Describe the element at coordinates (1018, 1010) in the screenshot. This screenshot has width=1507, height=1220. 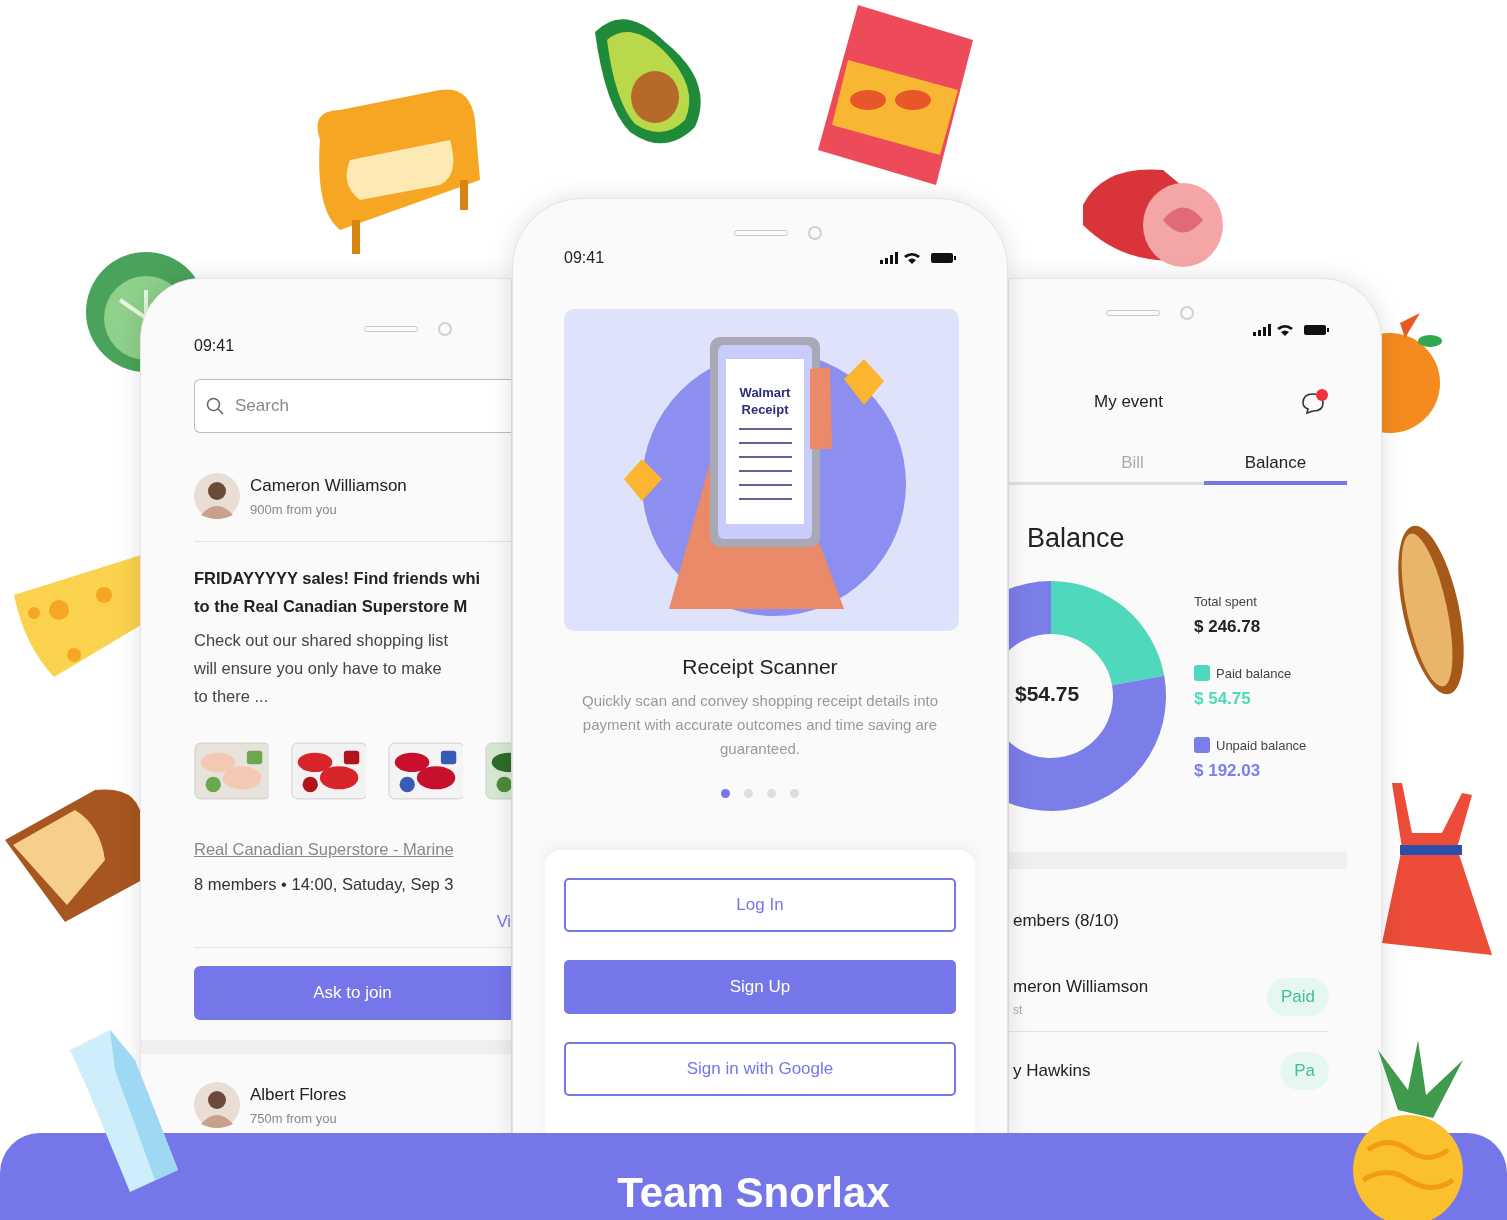
I see `member-note: st` at that location.